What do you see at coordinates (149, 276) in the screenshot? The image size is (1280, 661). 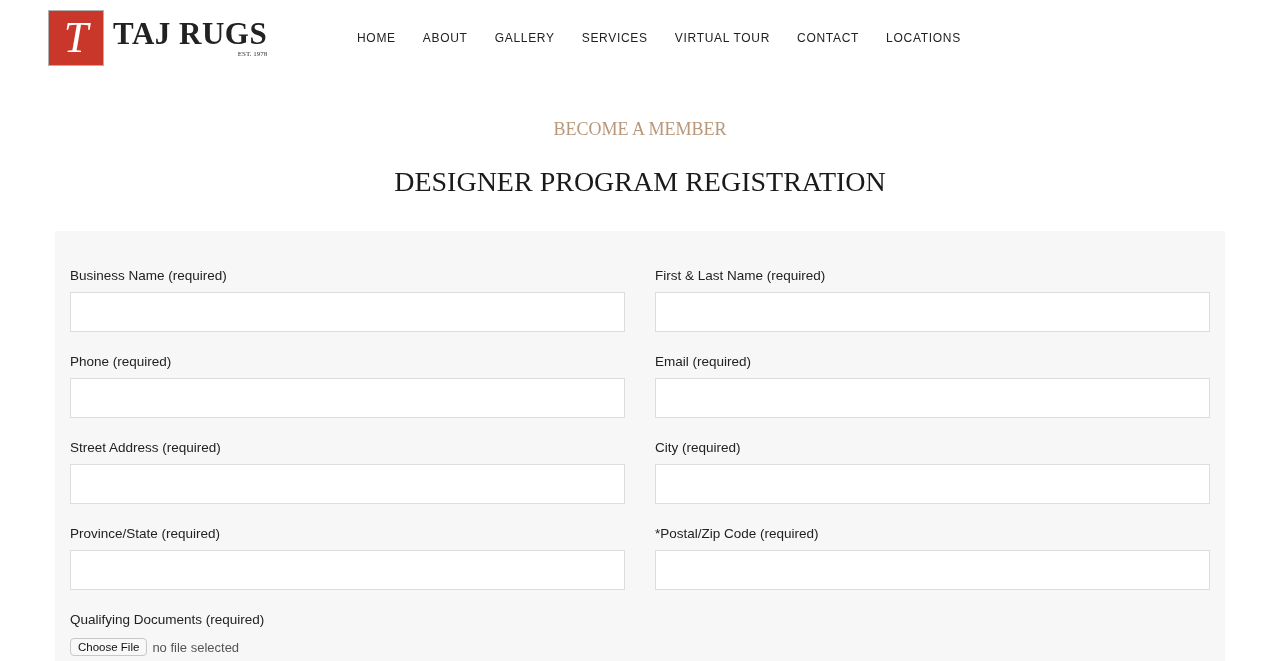 I see `field-label: Business Name (required)` at bounding box center [149, 276].